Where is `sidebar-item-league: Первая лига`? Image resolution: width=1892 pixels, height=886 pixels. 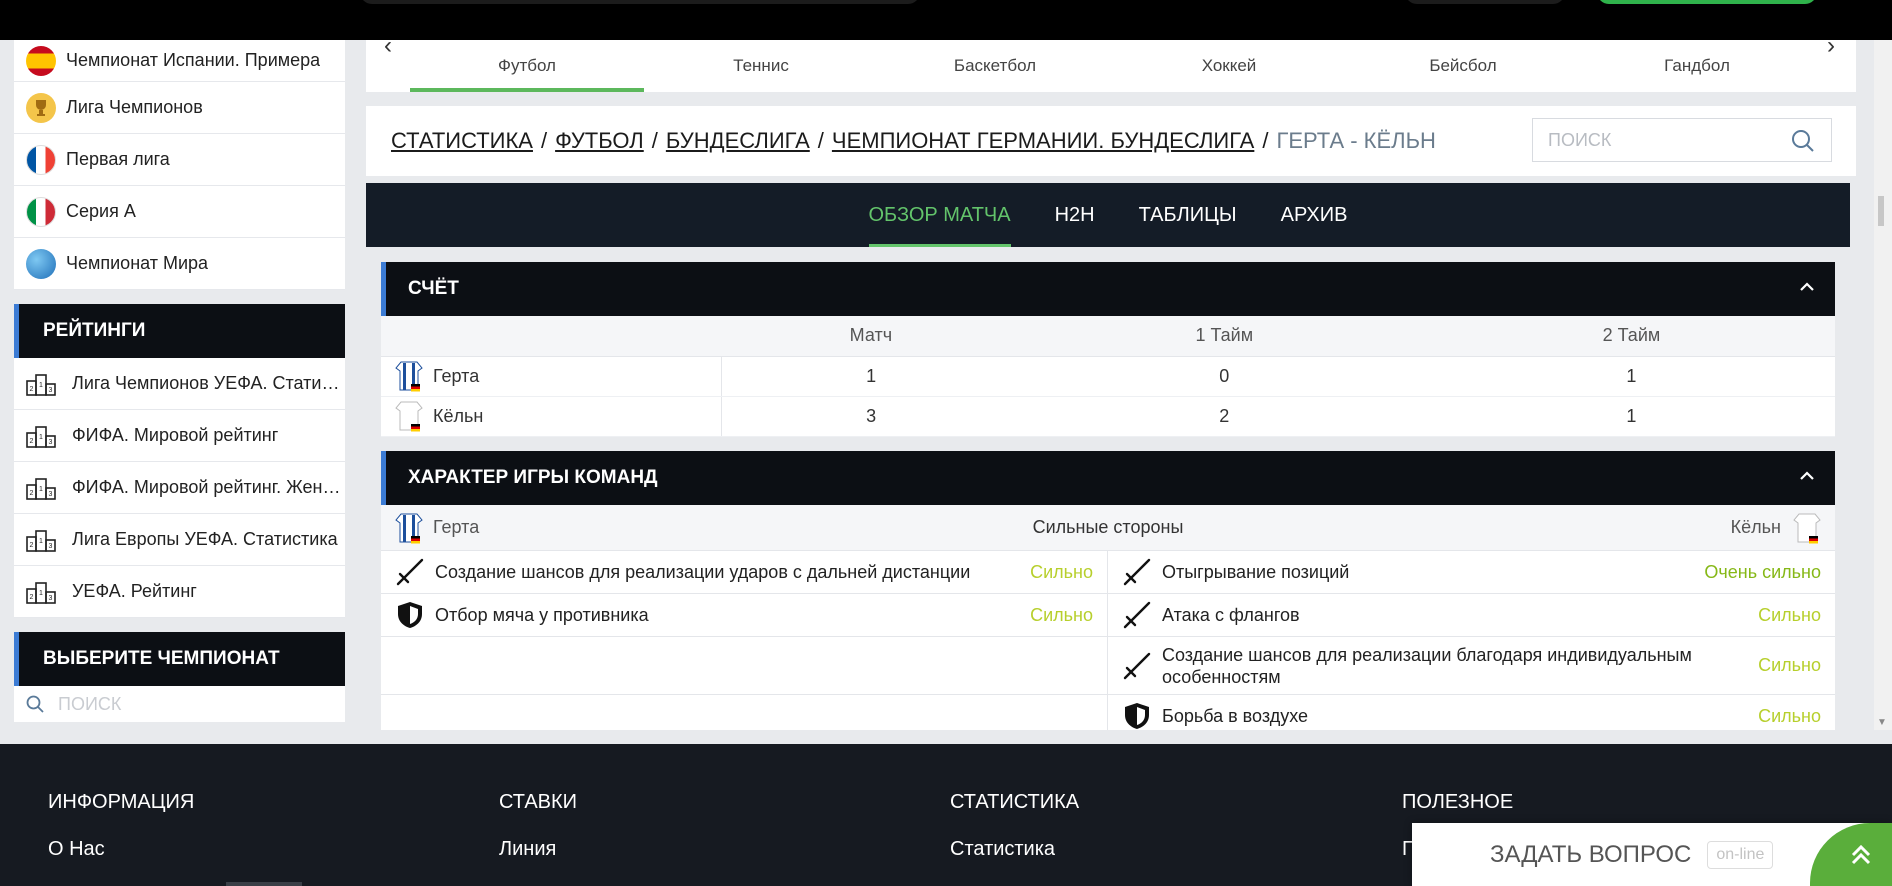 sidebar-item-league: Первая лига is located at coordinates (179, 160).